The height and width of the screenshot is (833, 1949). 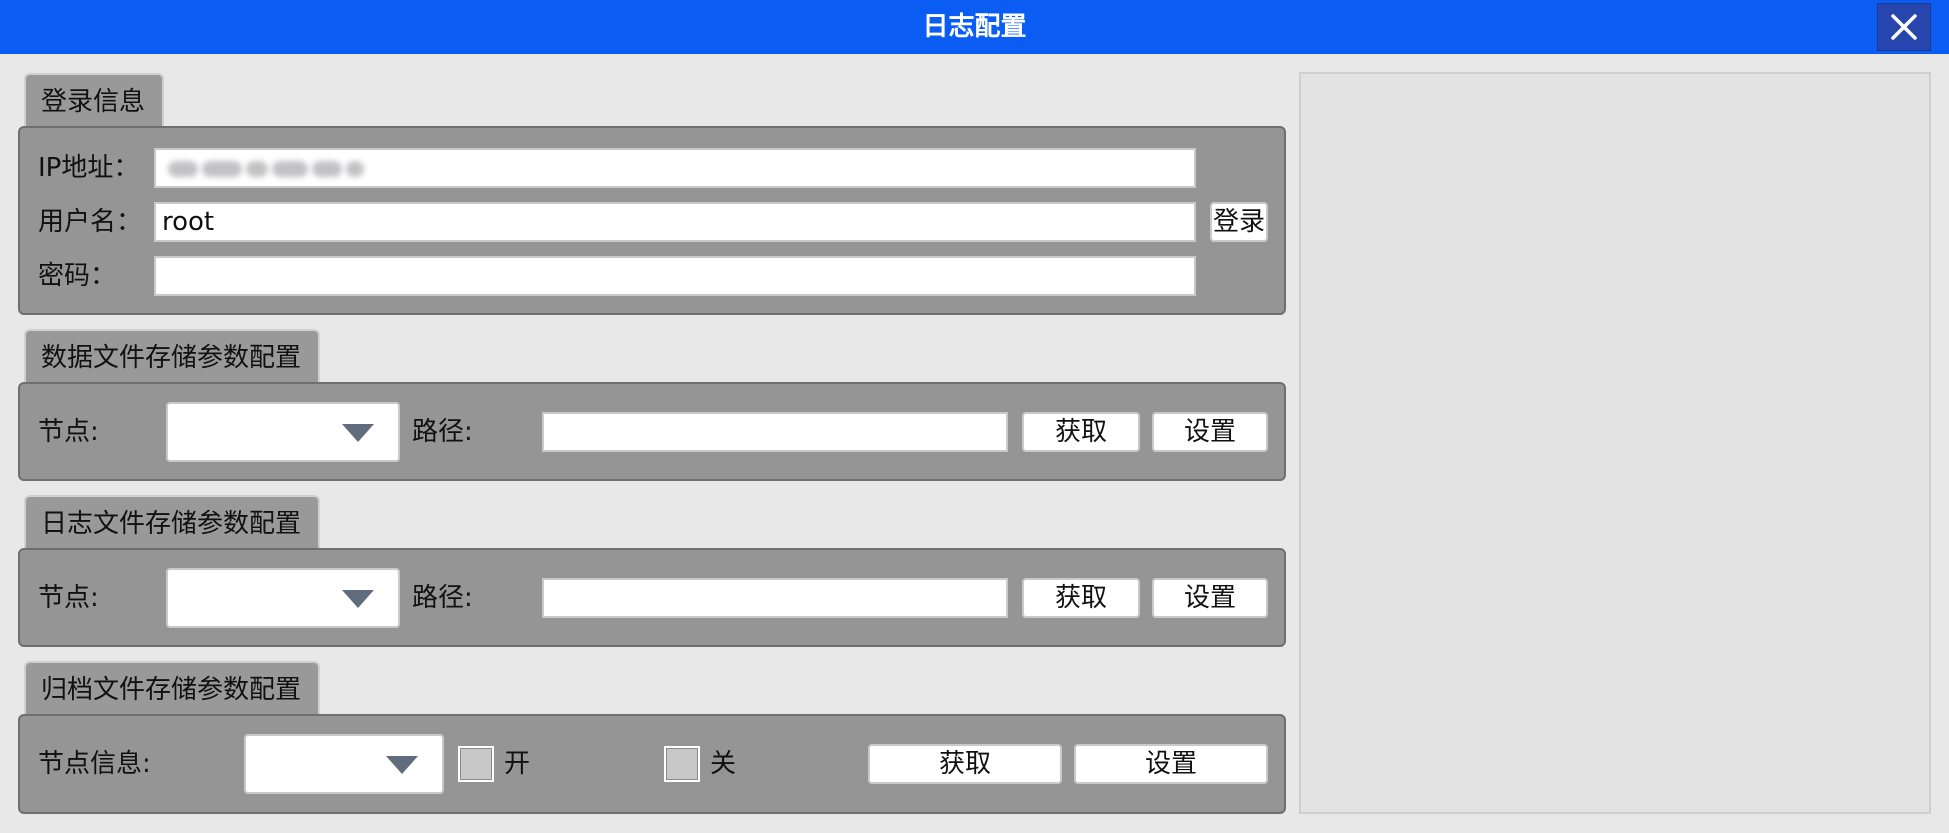 I want to click on username-label: 用户名：, so click(x=90, y=222).